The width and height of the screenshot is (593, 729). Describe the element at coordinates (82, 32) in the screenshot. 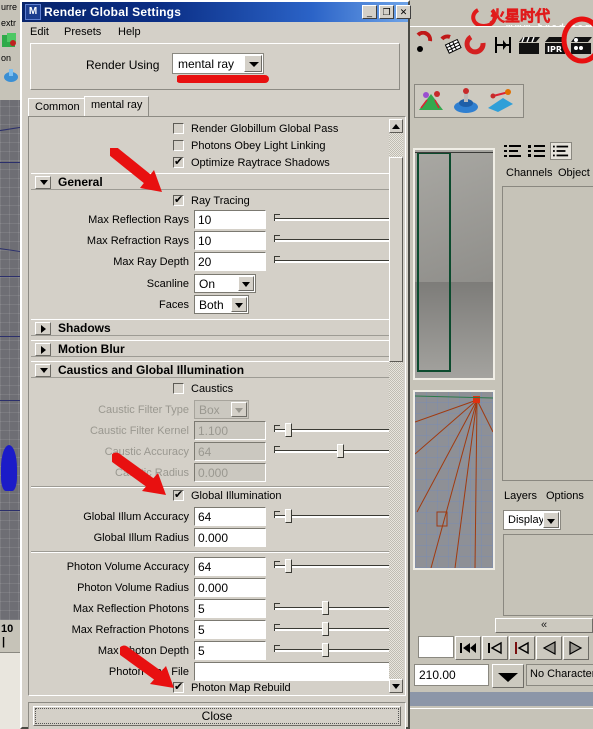

I see `menu-presets: Presets` at that location.